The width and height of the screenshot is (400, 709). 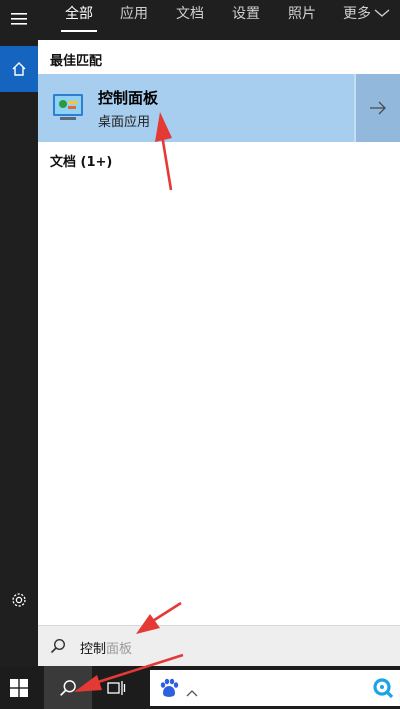 What do you see at coordinates (134, 14) in the screenshot?
I see `tab-label: 应用` at bounding box center [134, 14].